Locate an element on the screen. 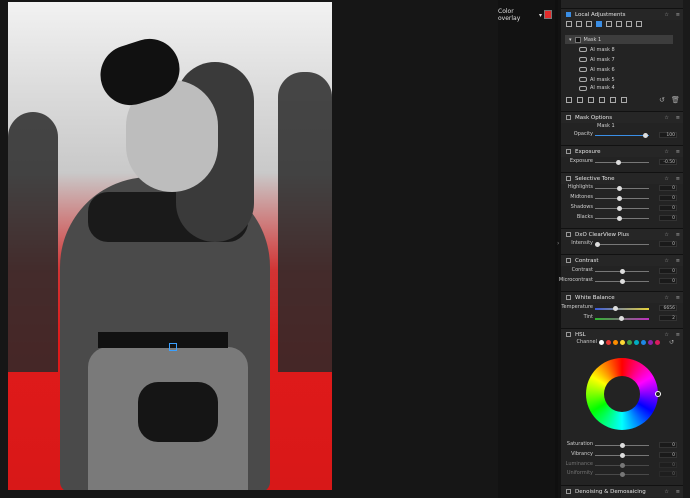  ai-mask-tool-icon is located at coordinates (599, 24).